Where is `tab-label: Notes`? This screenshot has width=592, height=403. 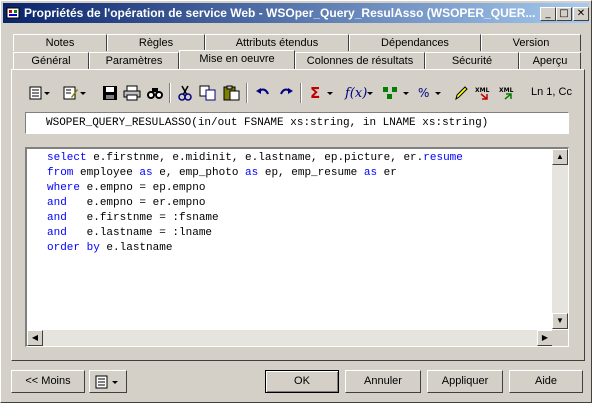
tab-label: Notes is located at coordinates (60, 43).